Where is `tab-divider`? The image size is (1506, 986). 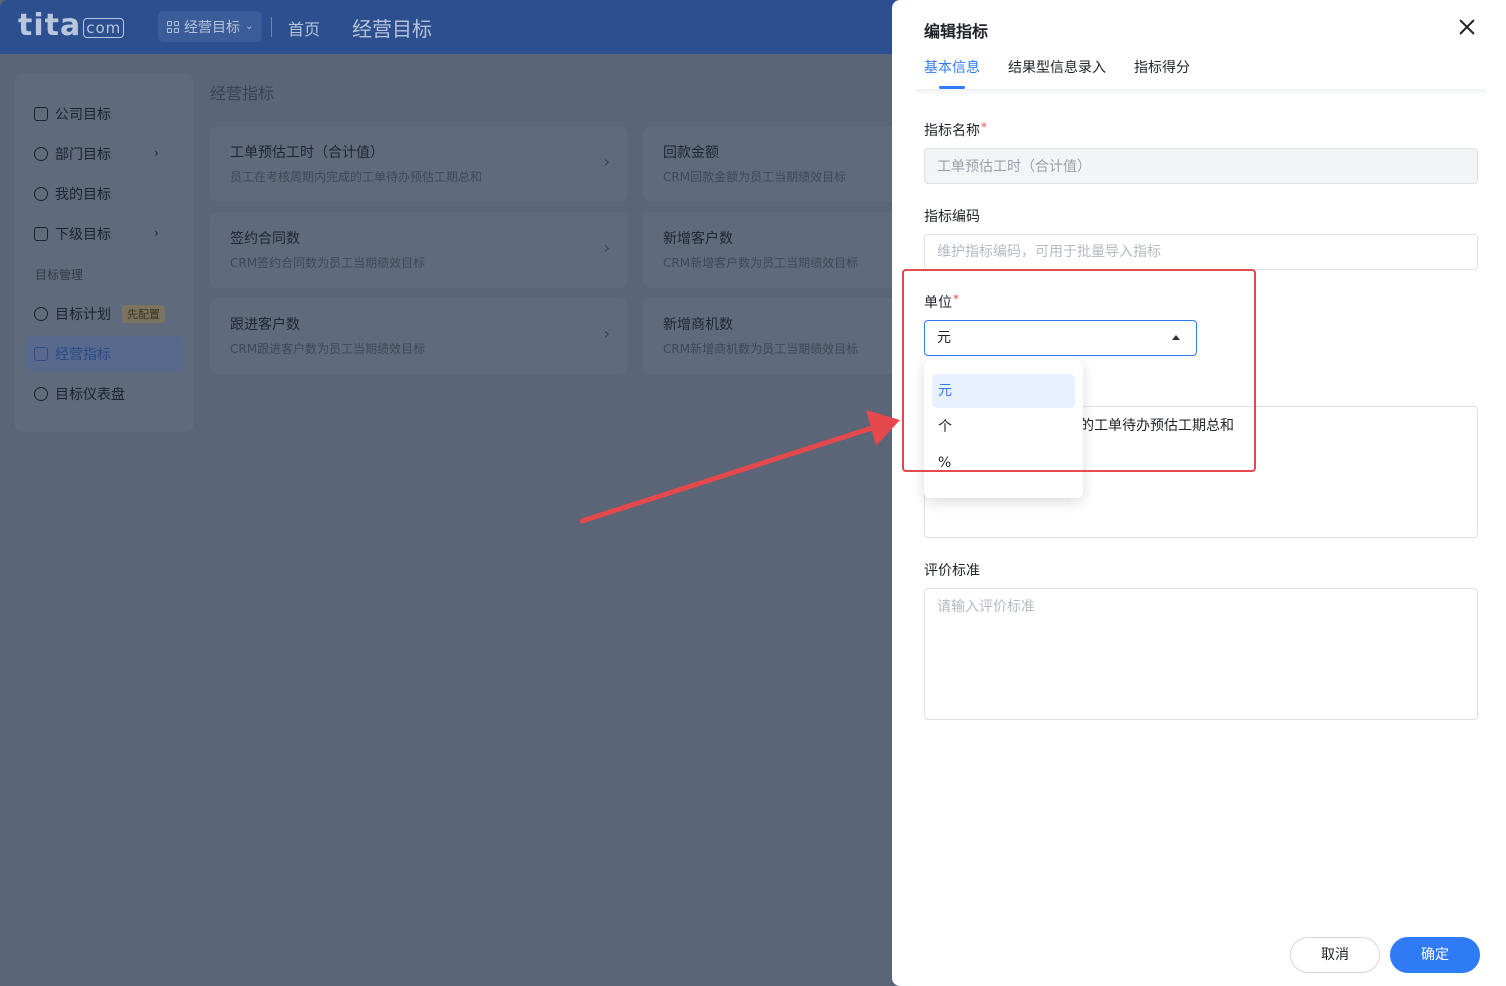 tab-divider is located at coordinates (1201, 92).